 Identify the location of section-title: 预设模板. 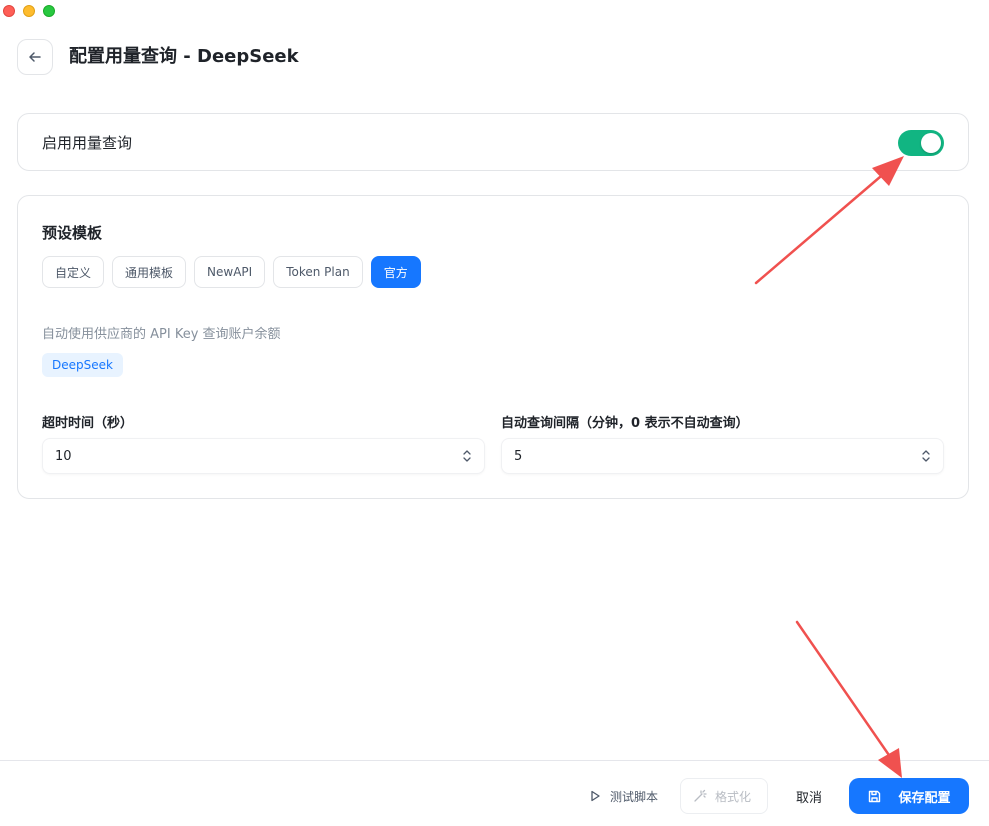
(72, 233).